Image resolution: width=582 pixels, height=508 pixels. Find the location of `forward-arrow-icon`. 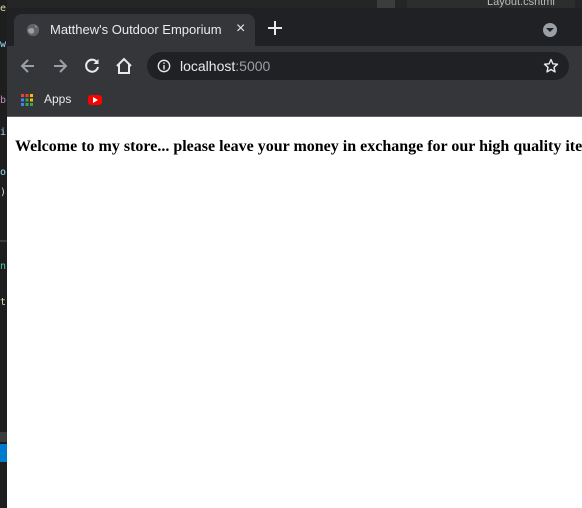

forward-arrow-icon is located at coordinates (60, 66).